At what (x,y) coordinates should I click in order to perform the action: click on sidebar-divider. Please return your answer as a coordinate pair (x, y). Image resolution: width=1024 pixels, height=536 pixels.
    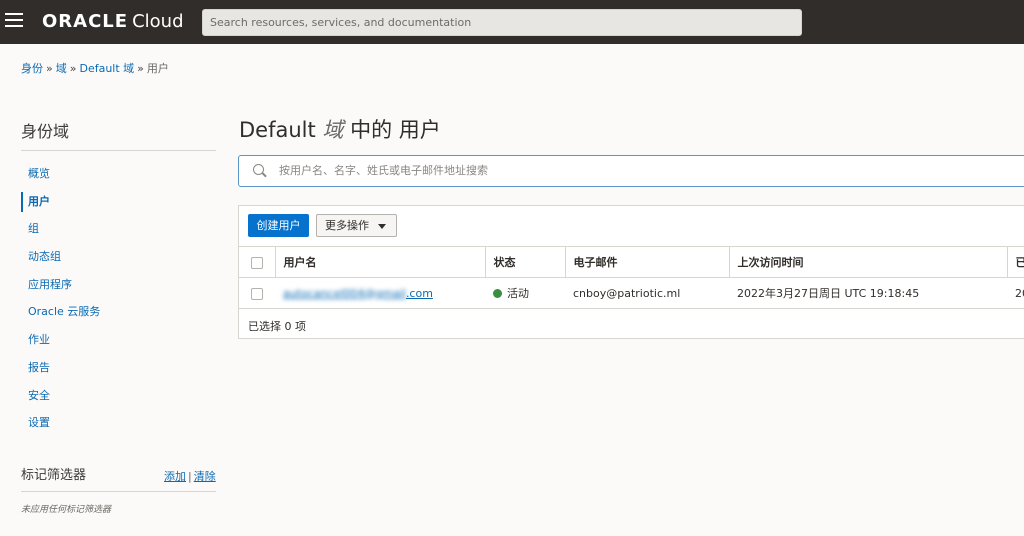
    Looking at the image, I should click on (118, 150).